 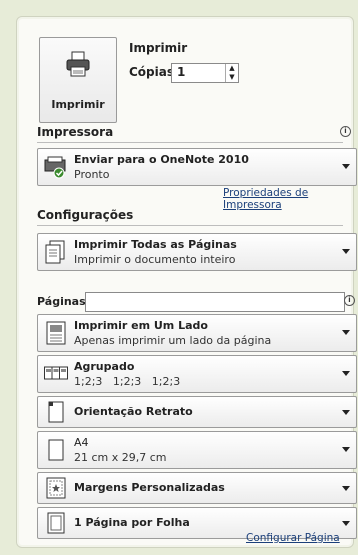 What do you see at coordinates (155, 244) in the screenshot?
I see `print-range-title: Imprimir Todas as Páginas` at bounding box center [155, 244].